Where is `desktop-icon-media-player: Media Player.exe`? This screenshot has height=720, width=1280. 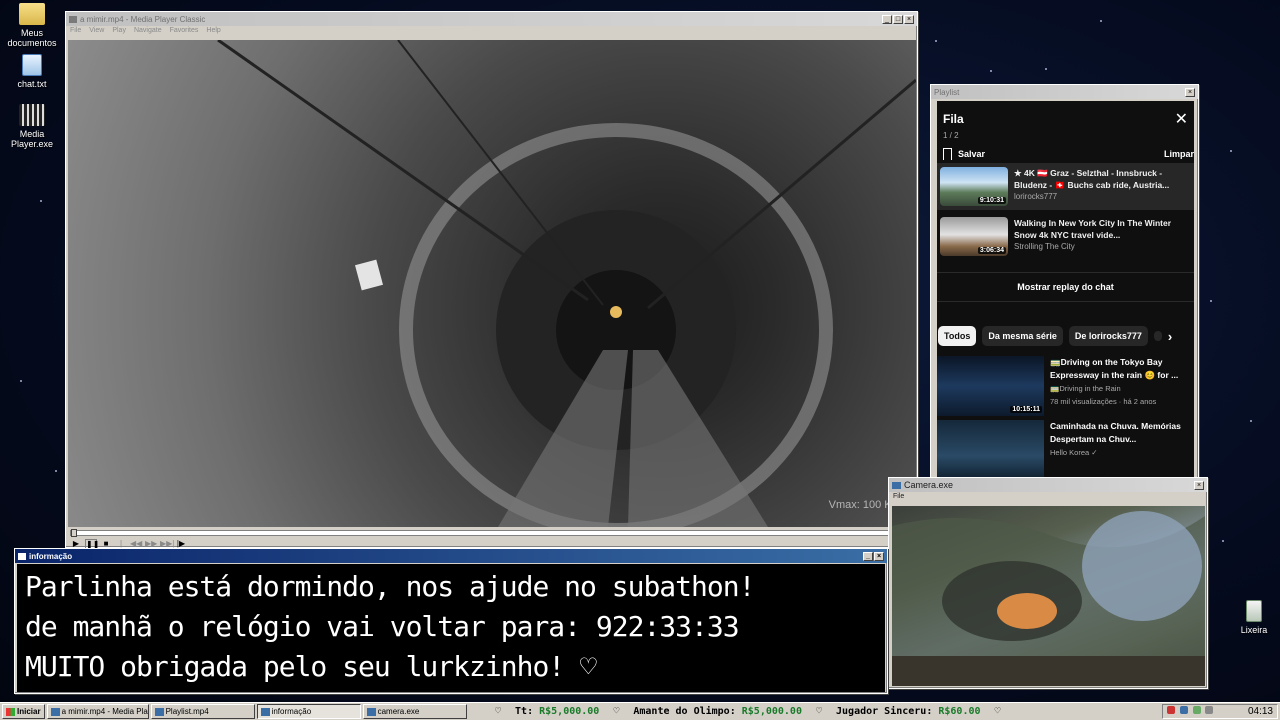 desktop-icon-media-player: Media Player.exe is located at coordinates (32, 126).